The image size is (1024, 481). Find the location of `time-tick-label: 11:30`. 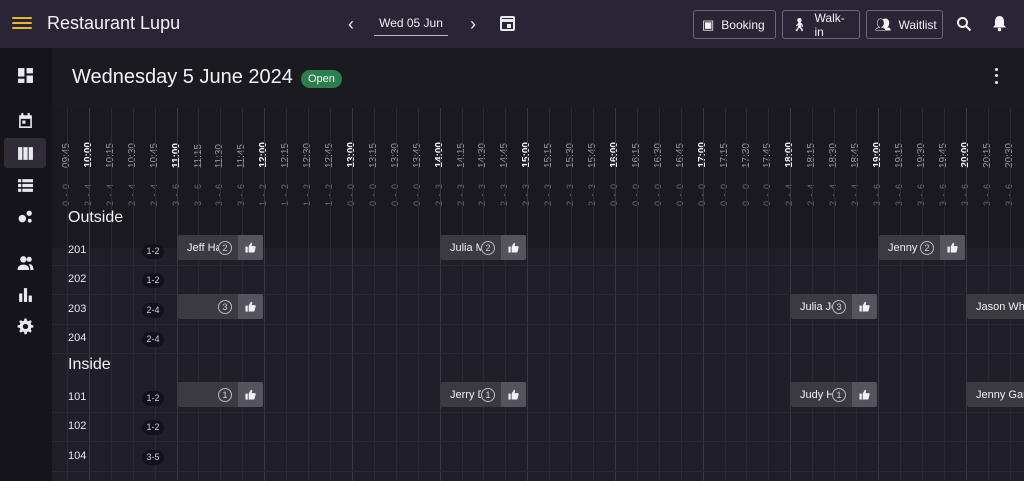

time-tick-label: 11:30 is located at coordinates (219, 155).